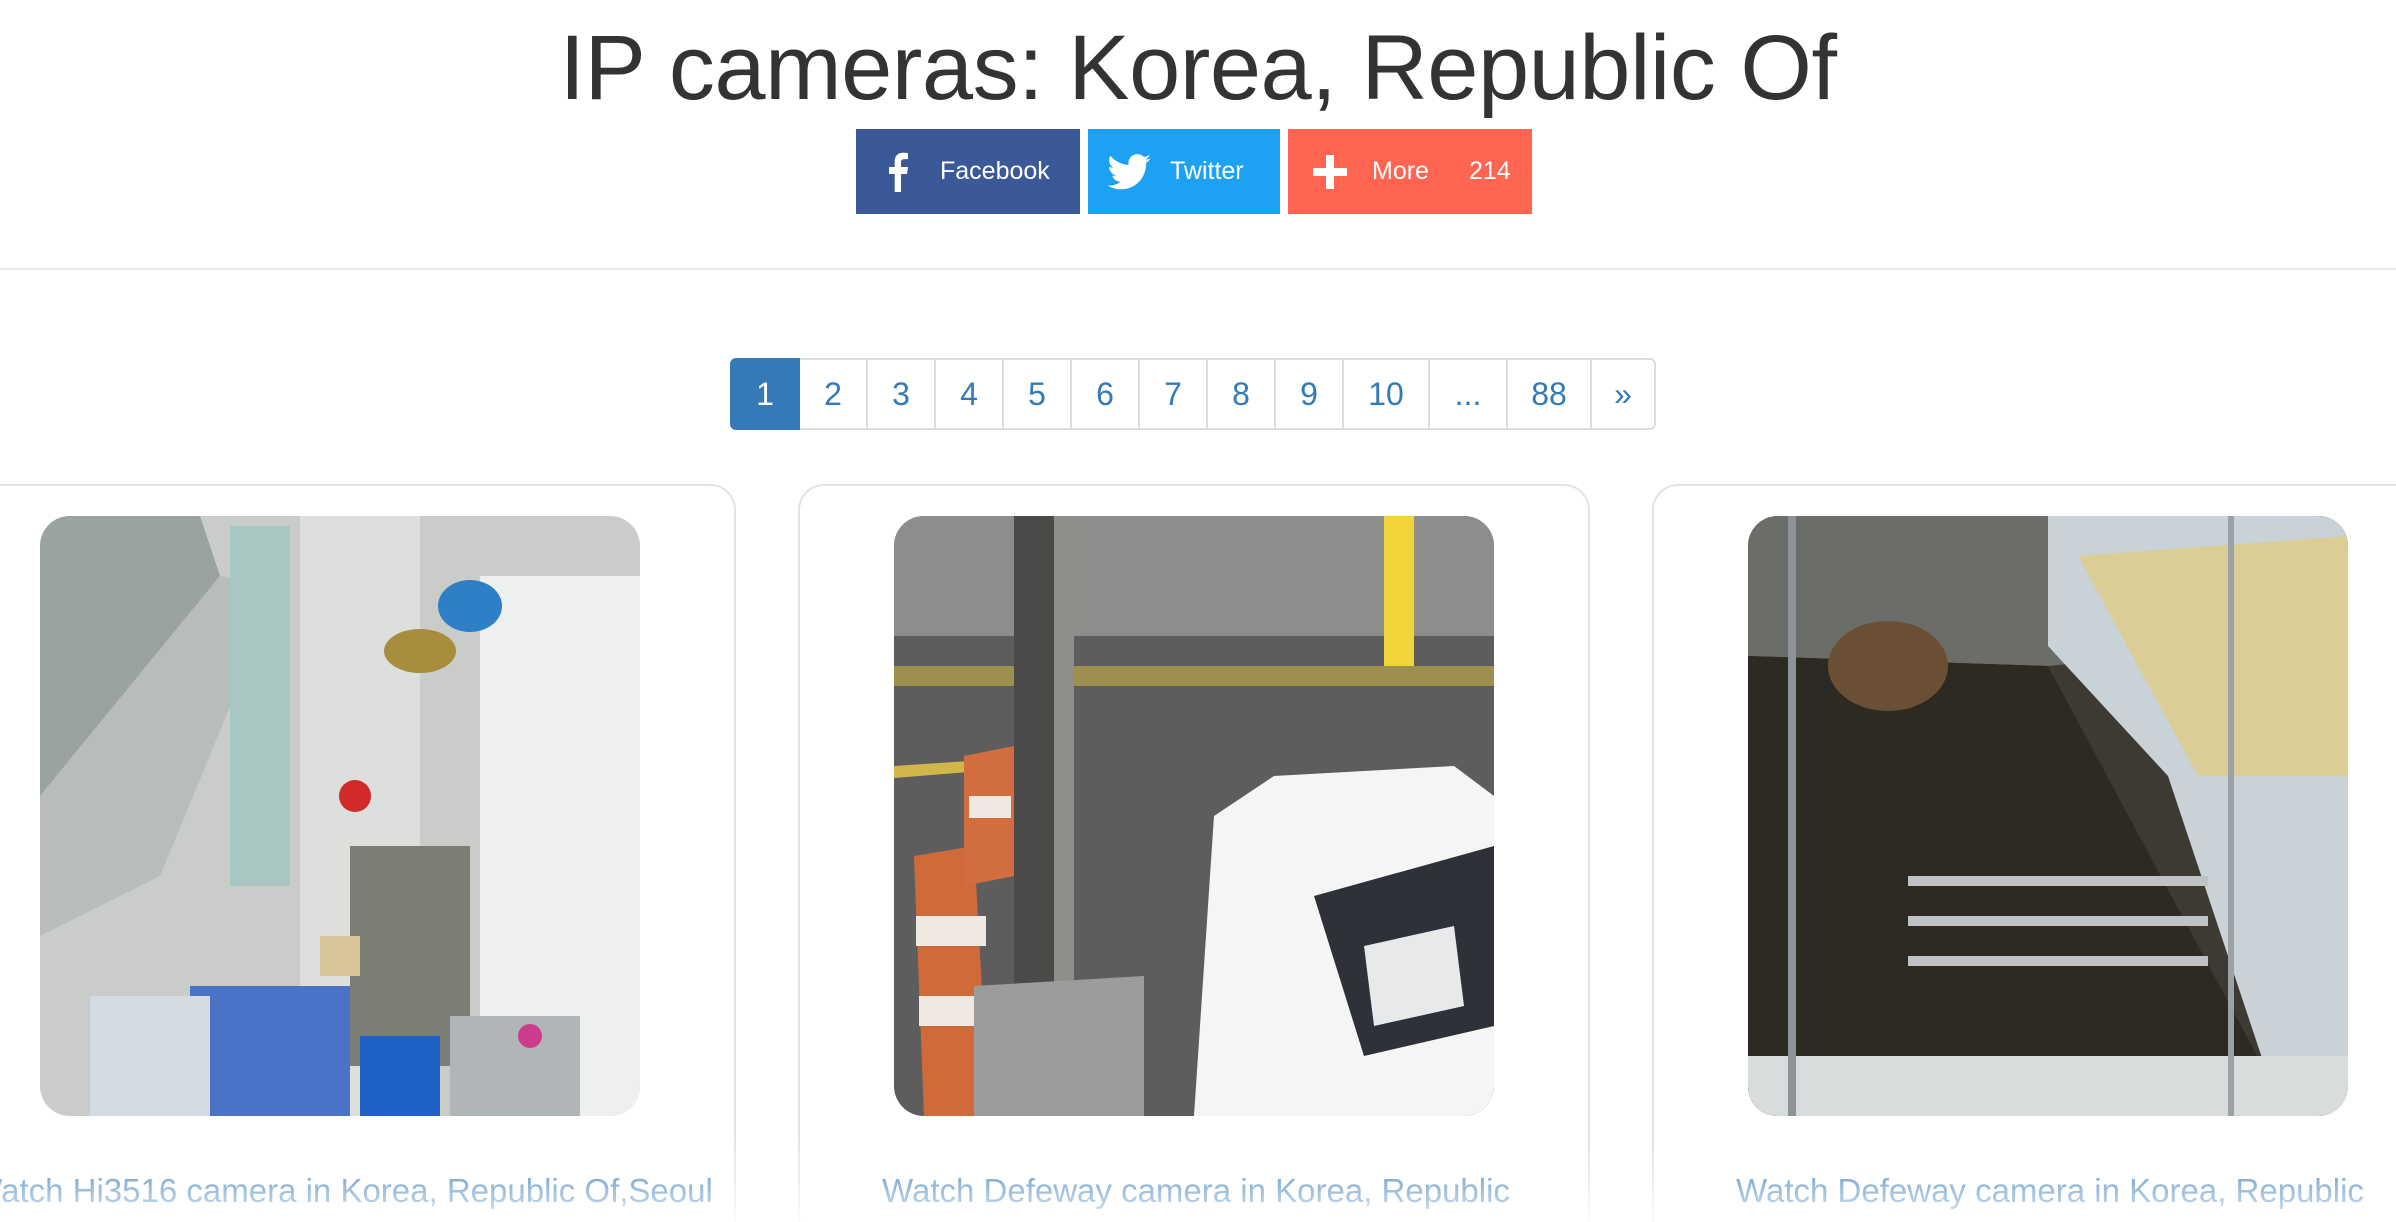 Image resolution: width=2396 pixels, height=1222 pixels. I want to click on more-share-button: More 214, so click(1410, 171).